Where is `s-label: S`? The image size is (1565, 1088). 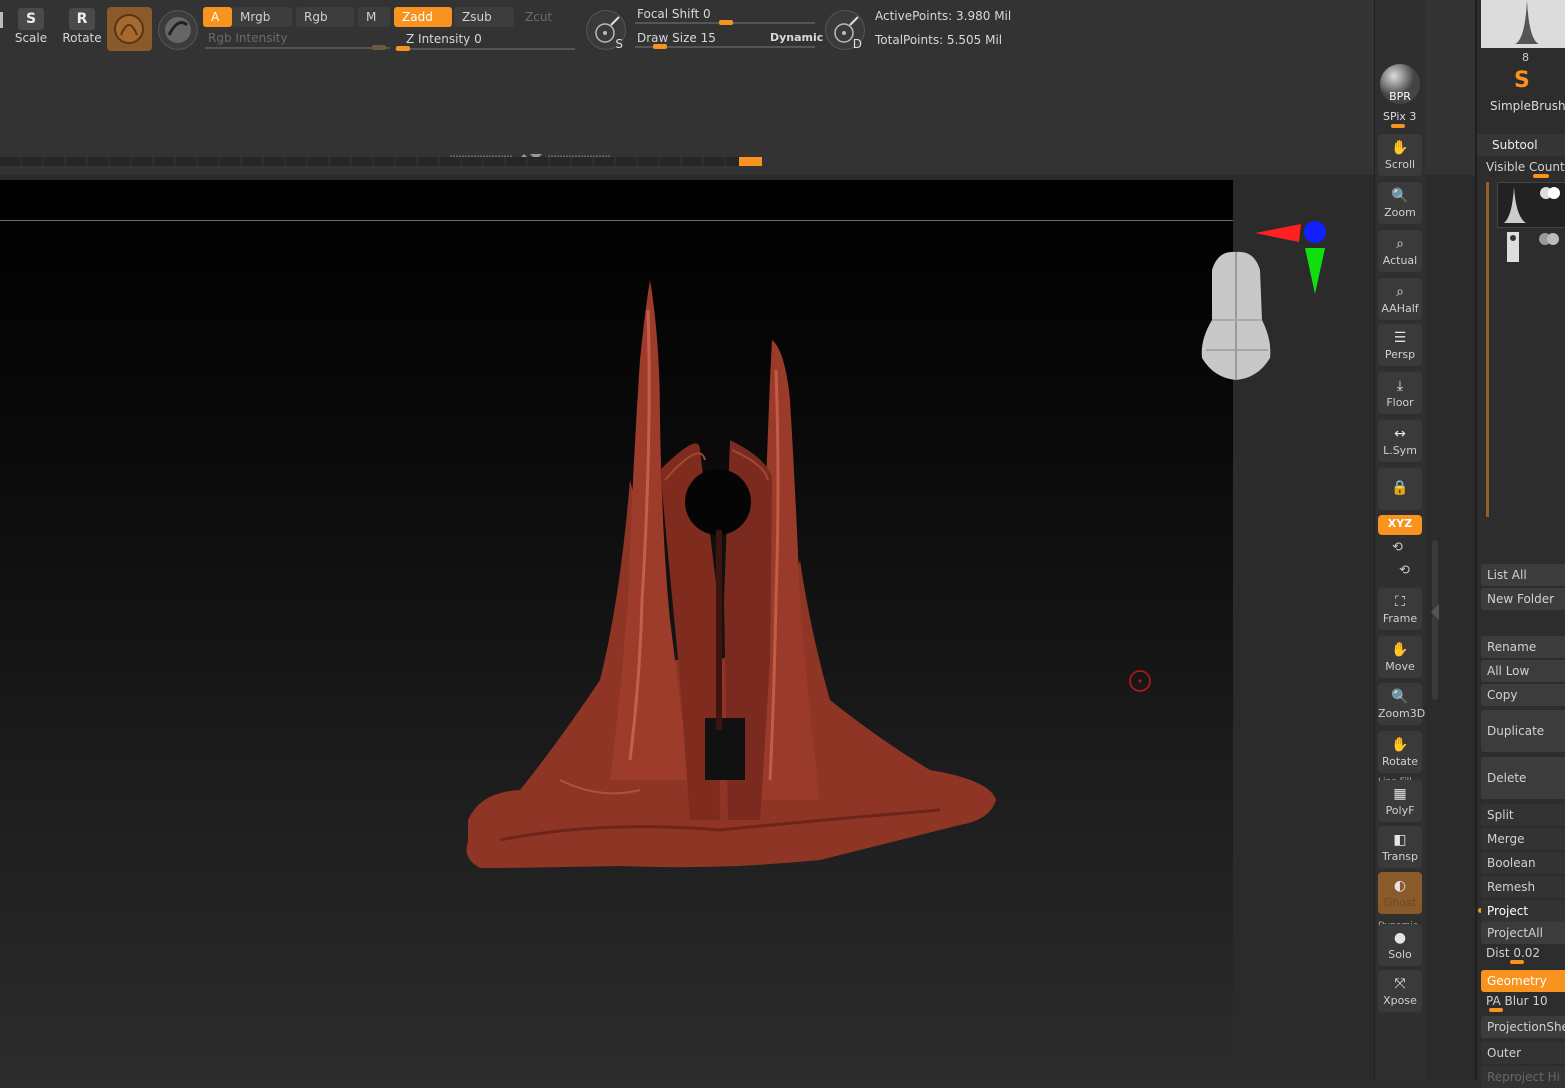
s-label: S is located at coordinates (619, 44).